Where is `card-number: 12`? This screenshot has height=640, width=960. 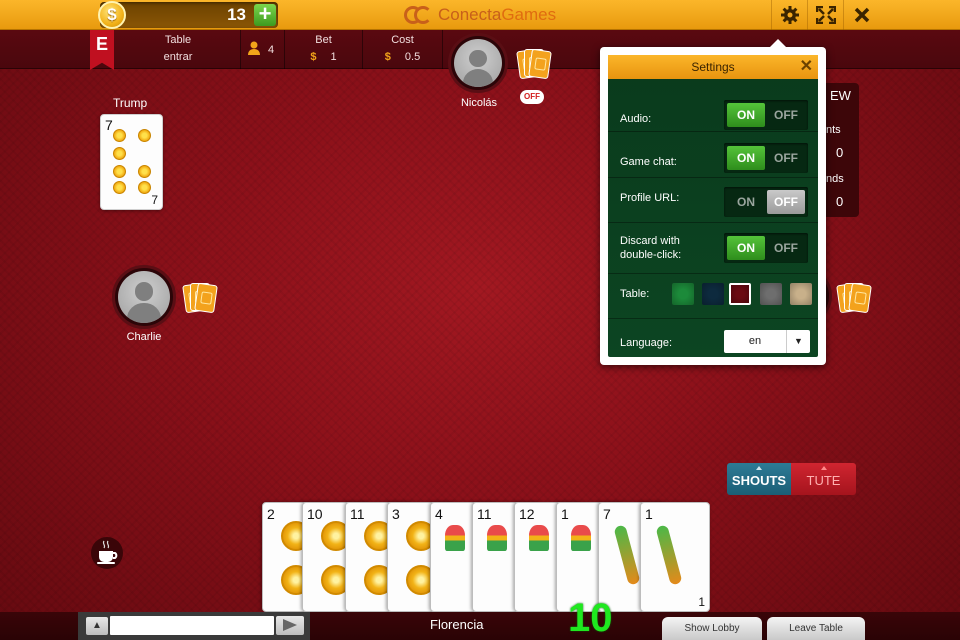 card-number: 12 is located at coordinates (527, 514).